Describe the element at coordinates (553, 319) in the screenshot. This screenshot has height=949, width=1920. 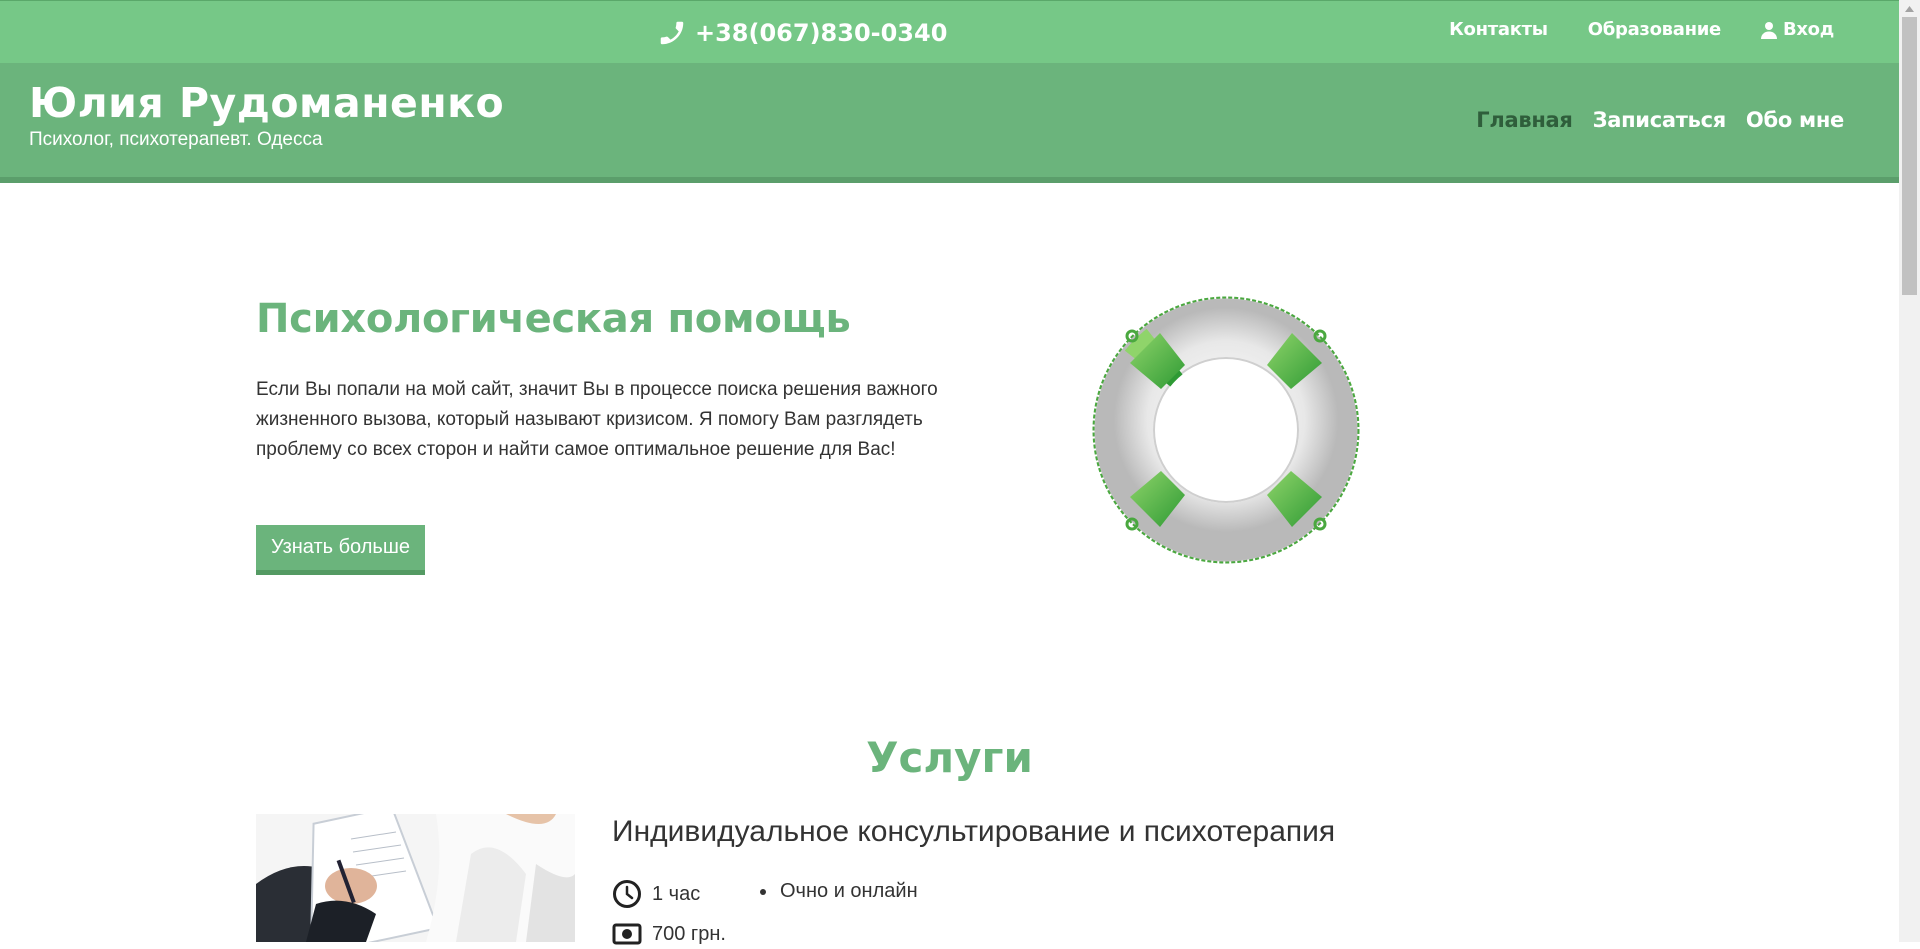
I see `hero-title: Психологическая помощь` at that location.